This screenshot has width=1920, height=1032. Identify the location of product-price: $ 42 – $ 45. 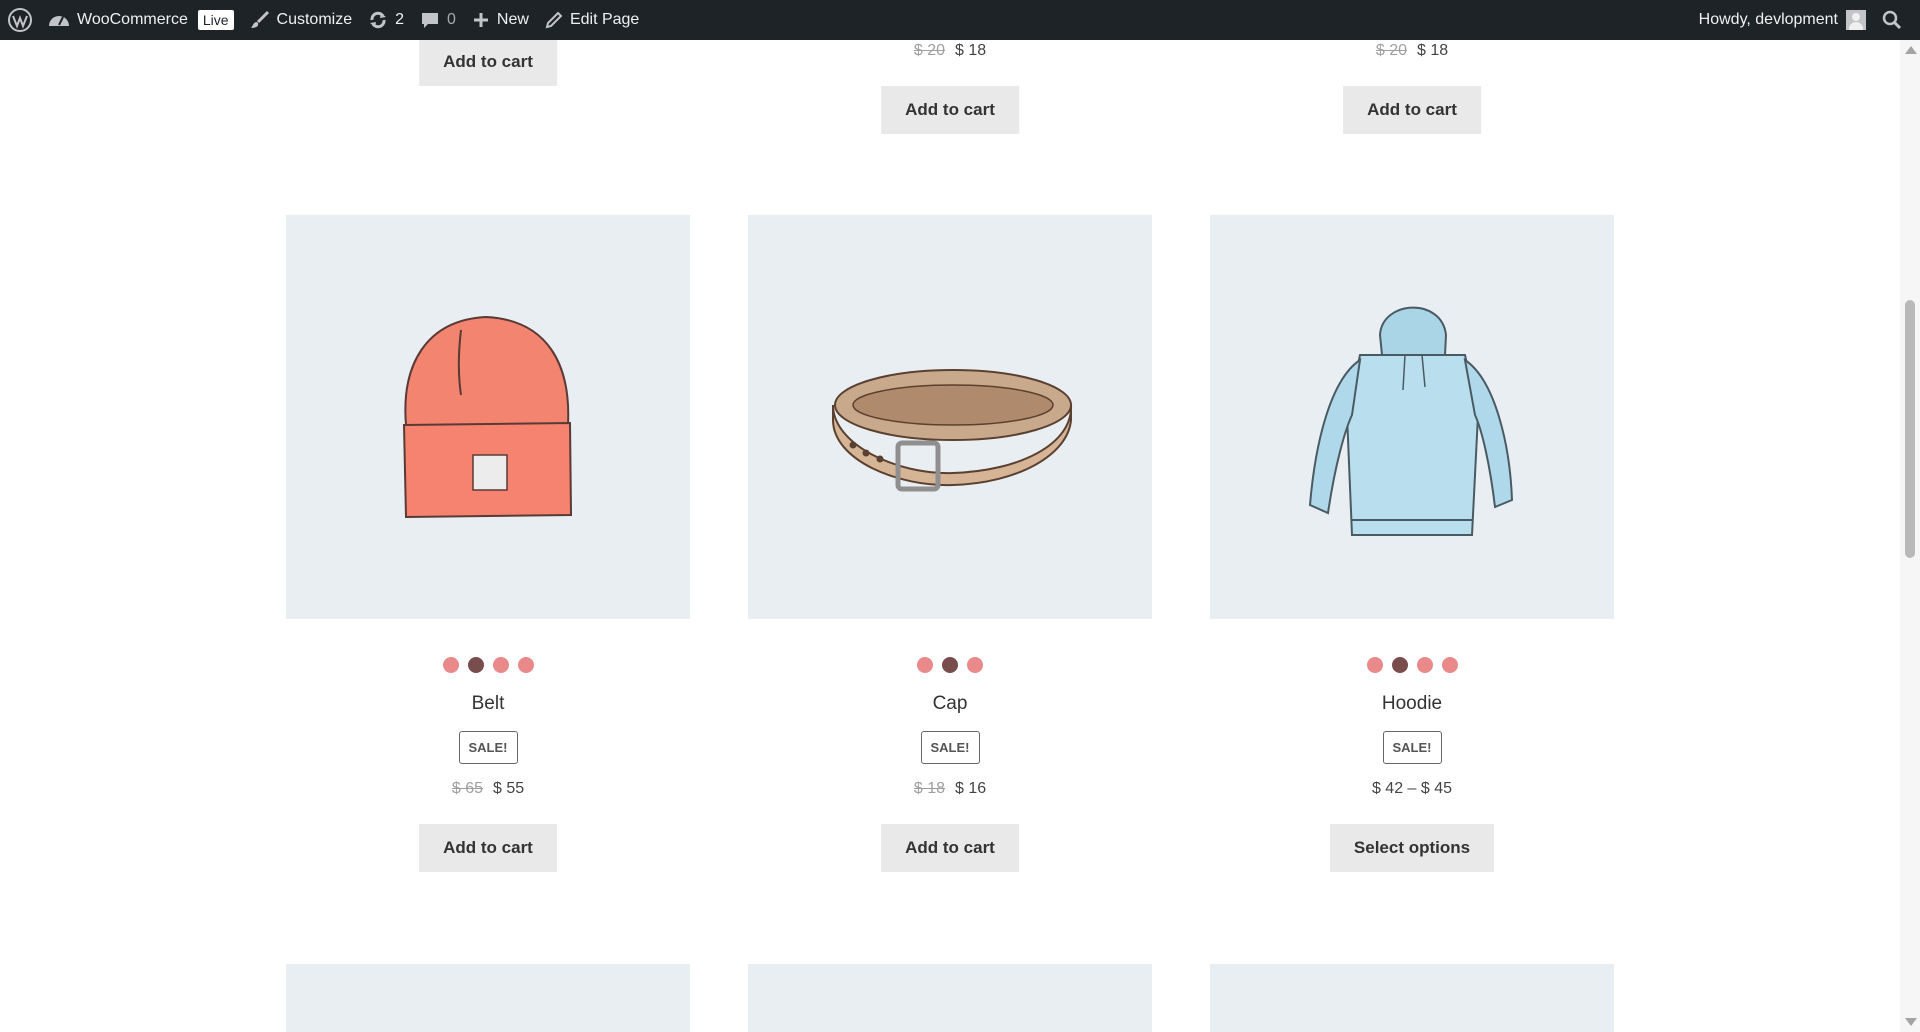
(1412, 790).